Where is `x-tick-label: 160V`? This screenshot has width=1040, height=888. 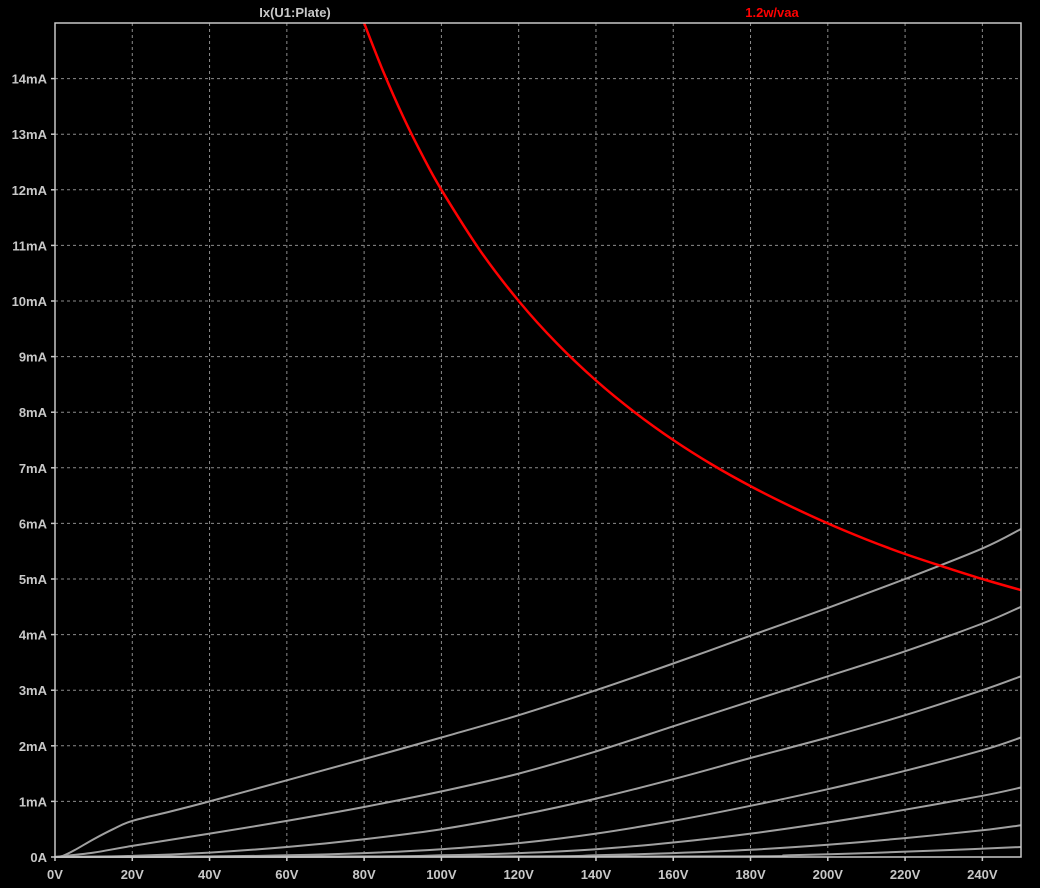
x-tick-label: 160V is located at coordinates (673, 874).